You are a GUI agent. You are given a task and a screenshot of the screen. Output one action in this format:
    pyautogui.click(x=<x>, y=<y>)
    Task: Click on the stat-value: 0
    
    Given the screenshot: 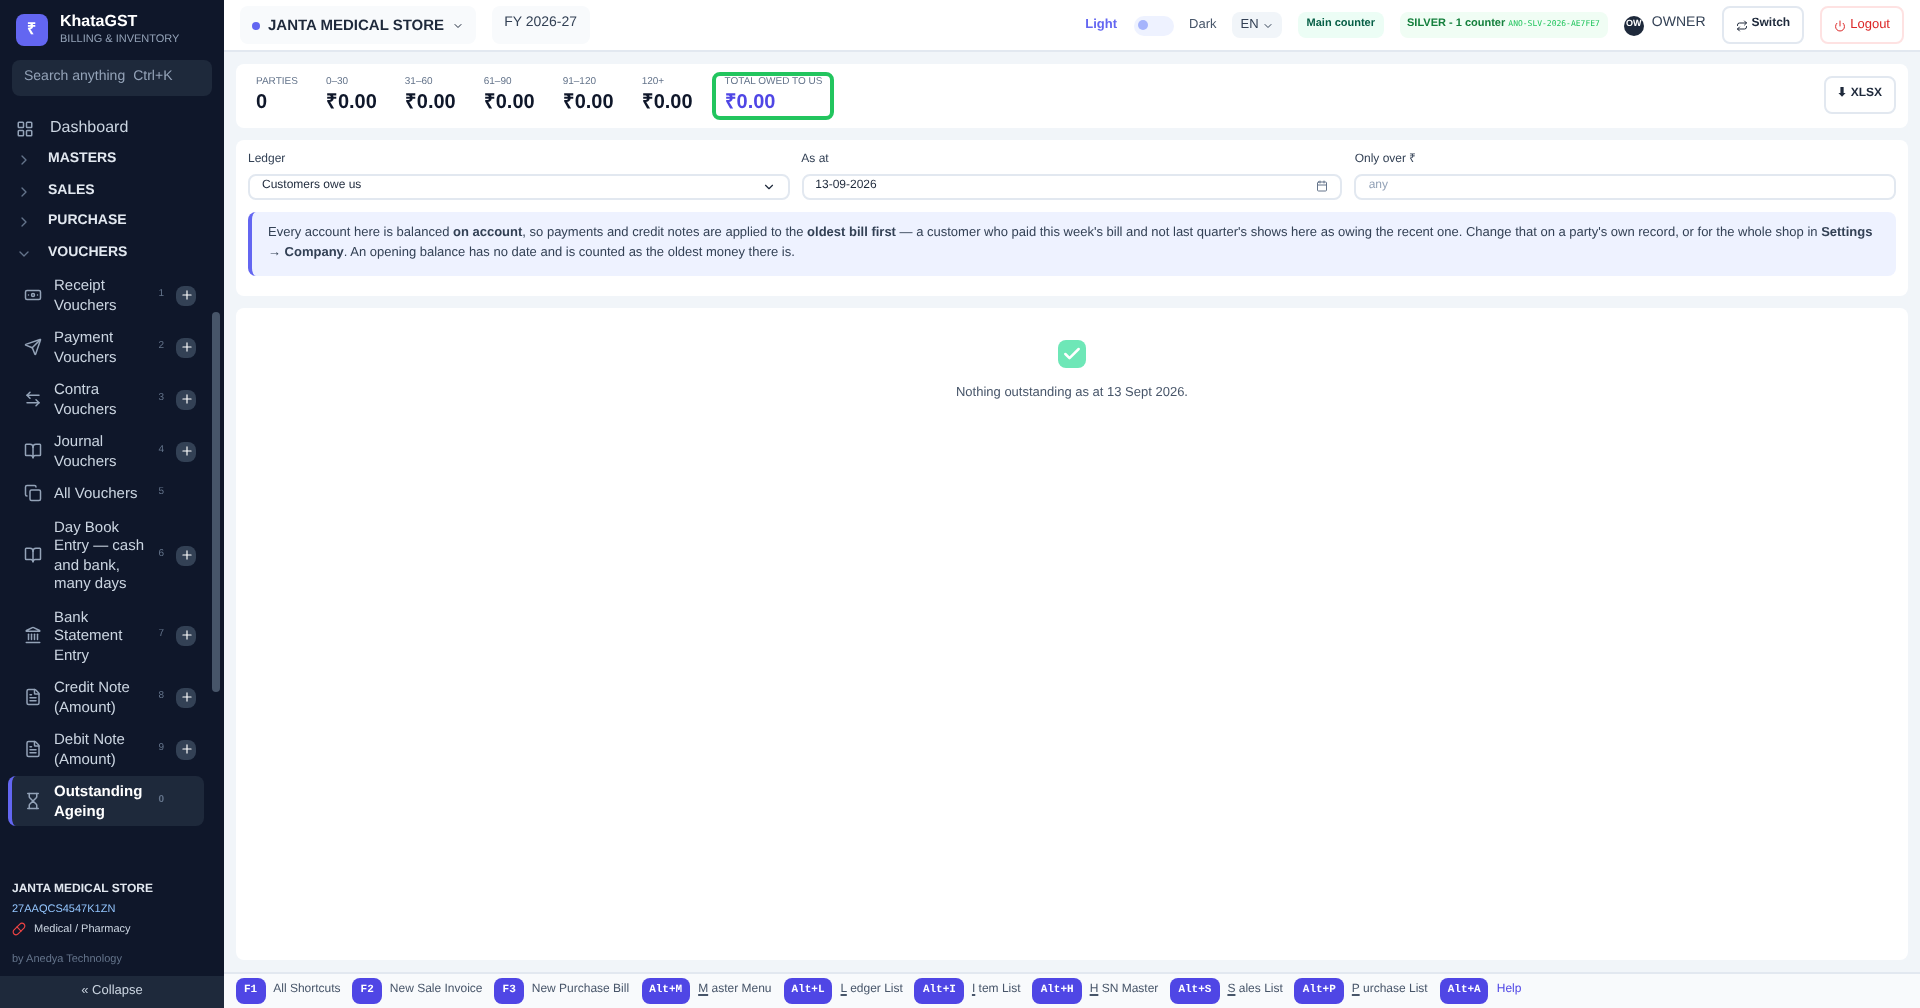 What is the action you would take?
    pyautogui.click(x=263, y=103)
    